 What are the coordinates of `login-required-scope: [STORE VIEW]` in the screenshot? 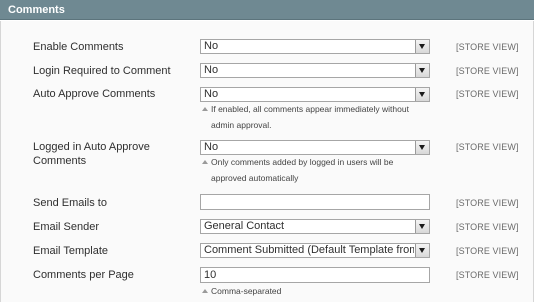 It's located at (487, 71).